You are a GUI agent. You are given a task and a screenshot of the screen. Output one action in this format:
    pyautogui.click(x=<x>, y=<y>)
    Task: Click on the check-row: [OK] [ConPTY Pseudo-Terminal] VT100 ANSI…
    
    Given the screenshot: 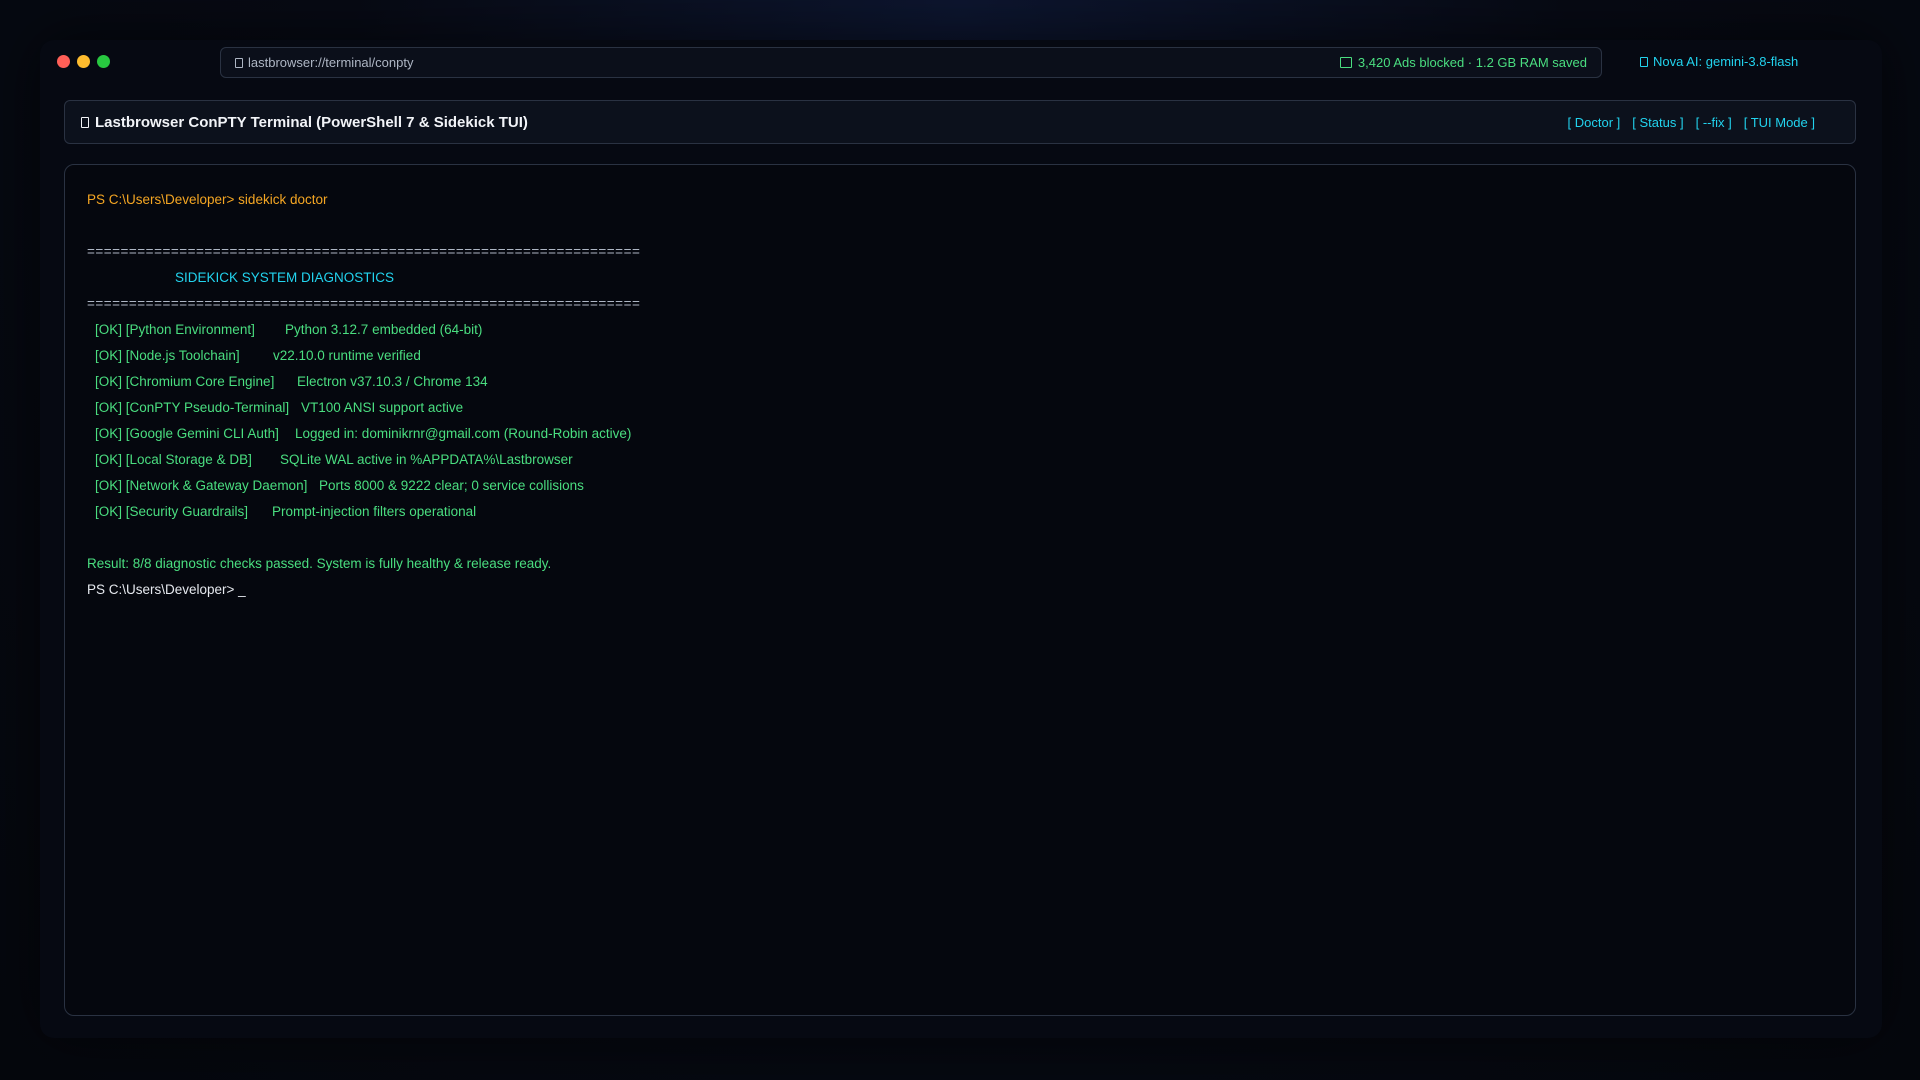 What is the action you would take?
    pyautogui.click(x=960, y=408)
    